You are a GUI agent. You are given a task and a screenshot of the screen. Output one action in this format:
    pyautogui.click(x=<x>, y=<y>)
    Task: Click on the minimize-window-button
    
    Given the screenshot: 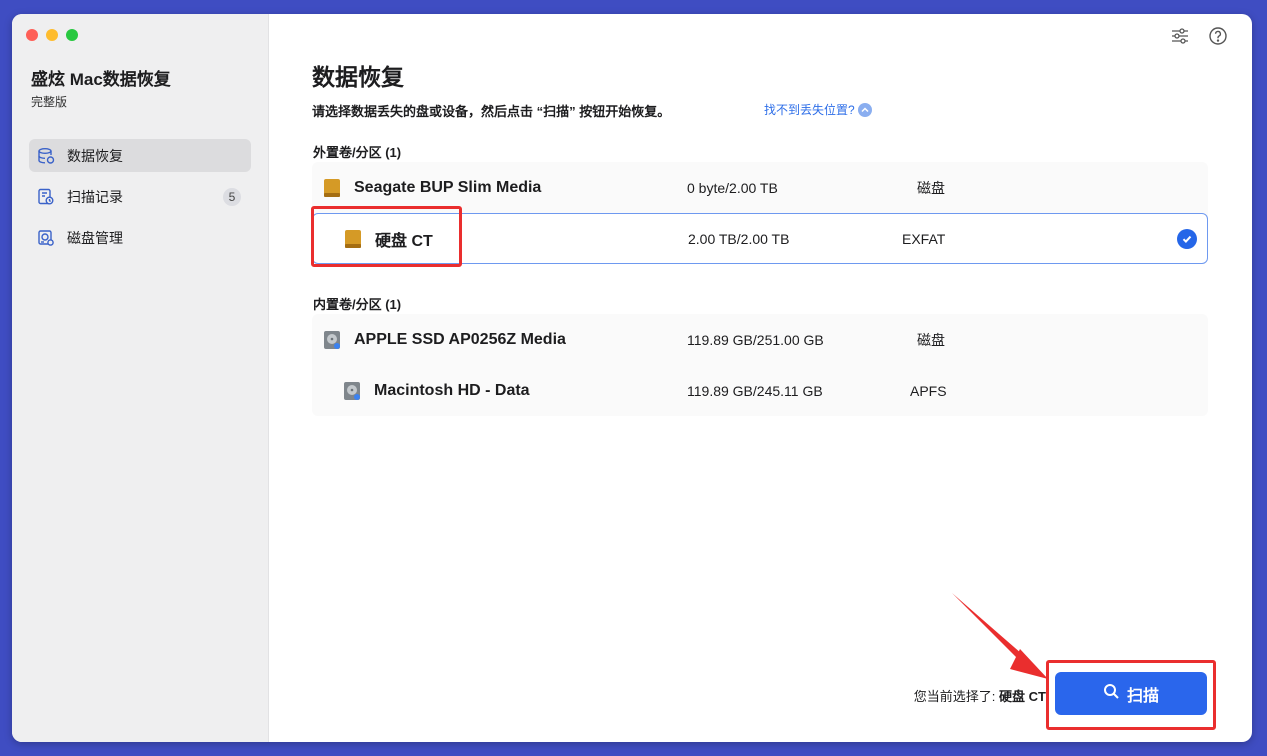 What is the action you would take?
    pyautogui.click(x=52, y=35)
    